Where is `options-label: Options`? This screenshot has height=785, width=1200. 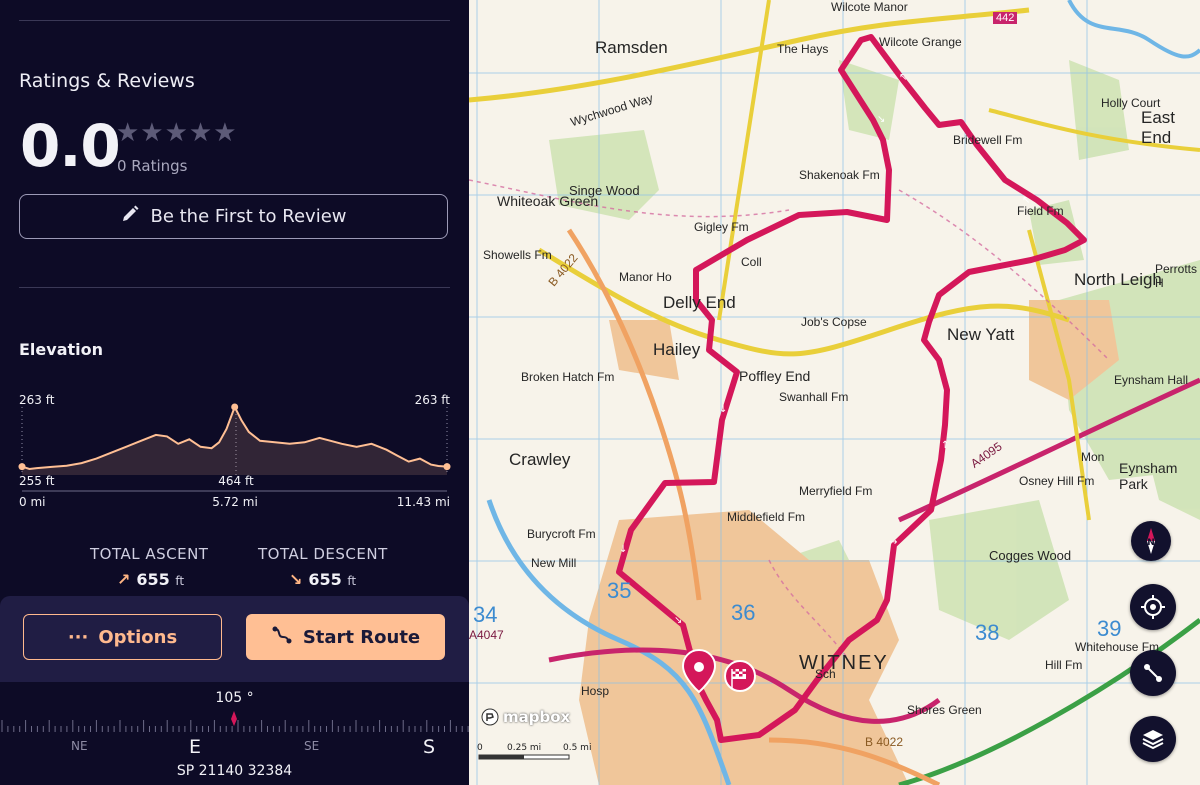 options-label: Options is located at coordinates (138, 637).